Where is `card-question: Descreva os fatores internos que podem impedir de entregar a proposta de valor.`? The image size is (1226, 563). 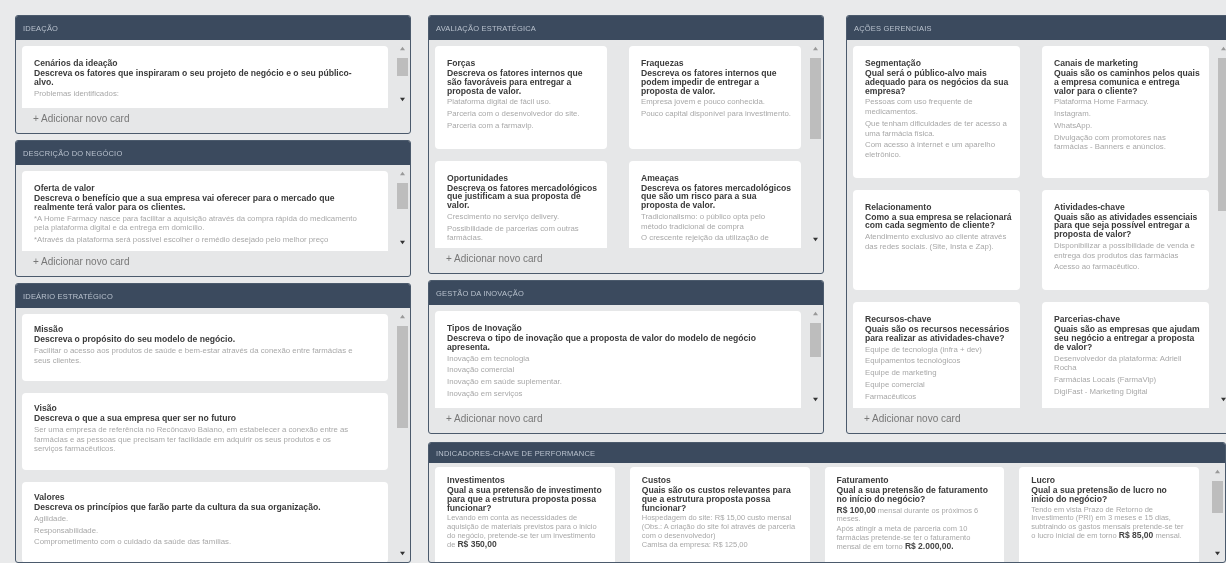 card-question: Descreva os fatores internos que podem impedir de entregar a proposta de valor. is located at coordinates (709, 82).